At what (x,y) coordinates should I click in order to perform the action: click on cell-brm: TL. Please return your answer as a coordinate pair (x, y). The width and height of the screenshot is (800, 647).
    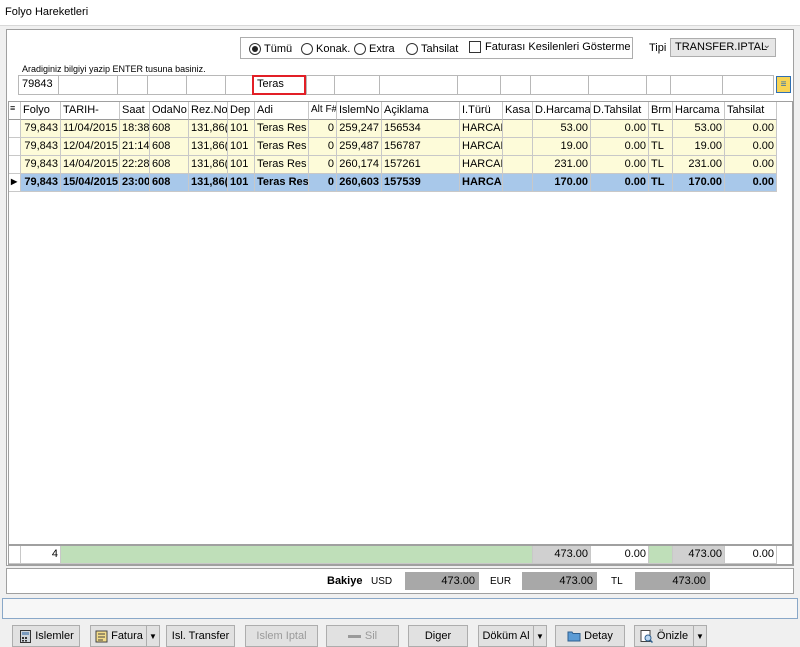
    Looking at the image, I should click on (661, 165).